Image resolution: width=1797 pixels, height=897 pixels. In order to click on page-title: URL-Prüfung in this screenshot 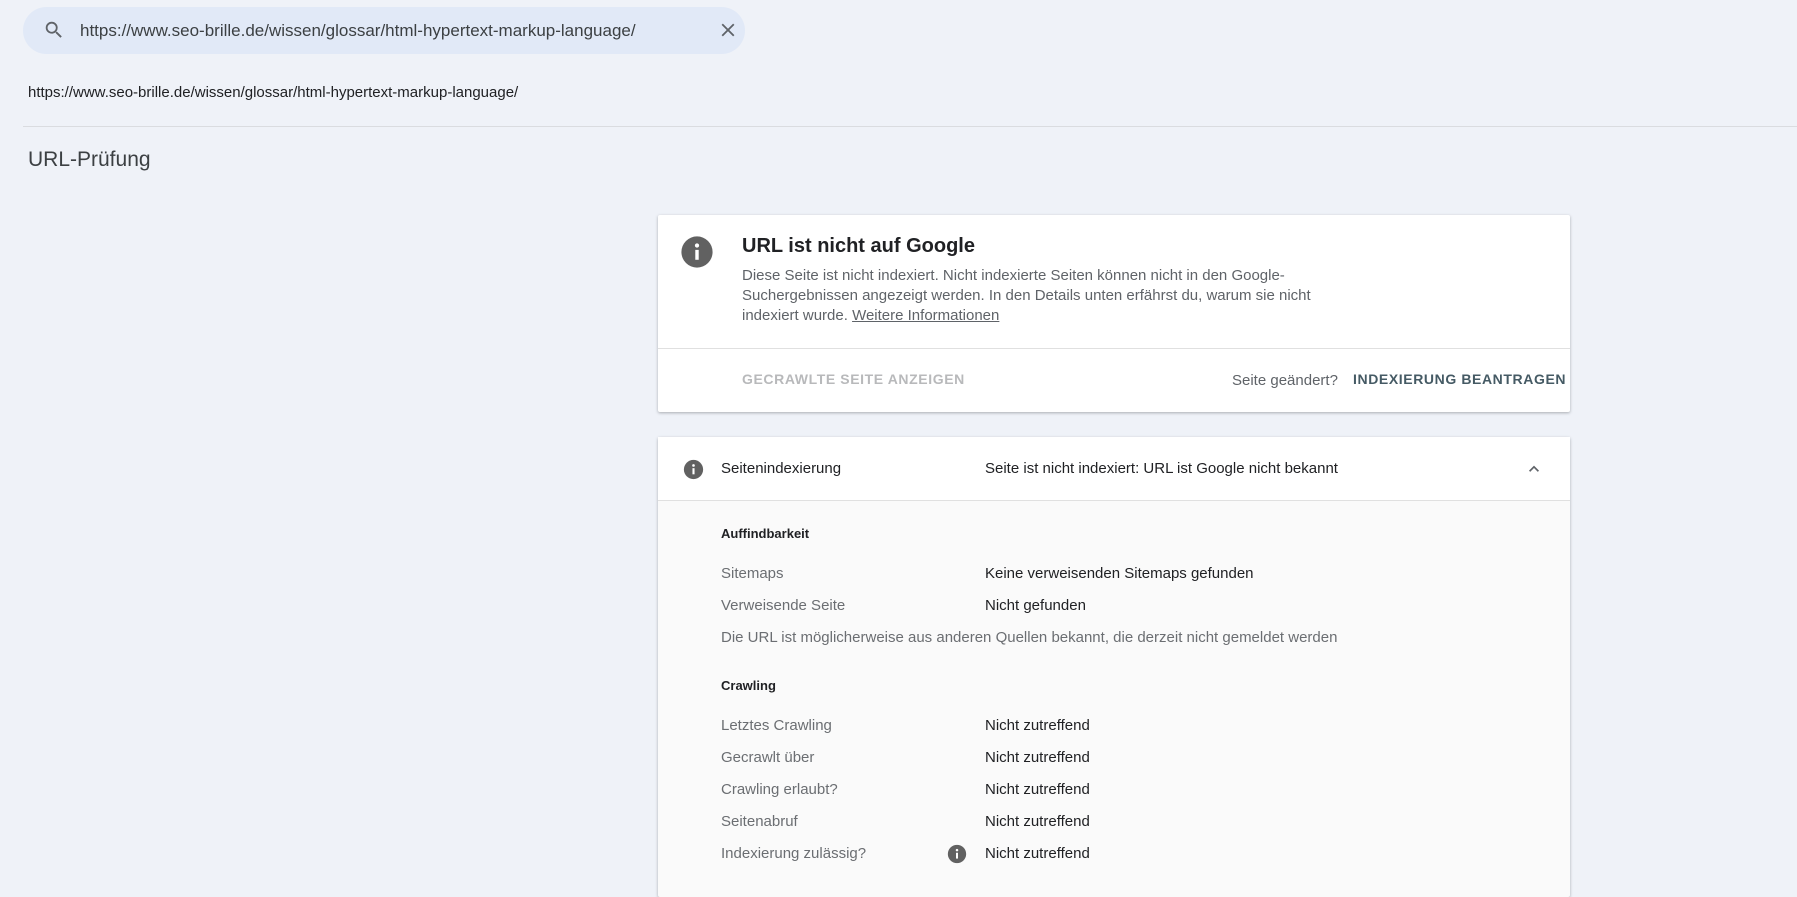, I will do `click(89, 159)`.